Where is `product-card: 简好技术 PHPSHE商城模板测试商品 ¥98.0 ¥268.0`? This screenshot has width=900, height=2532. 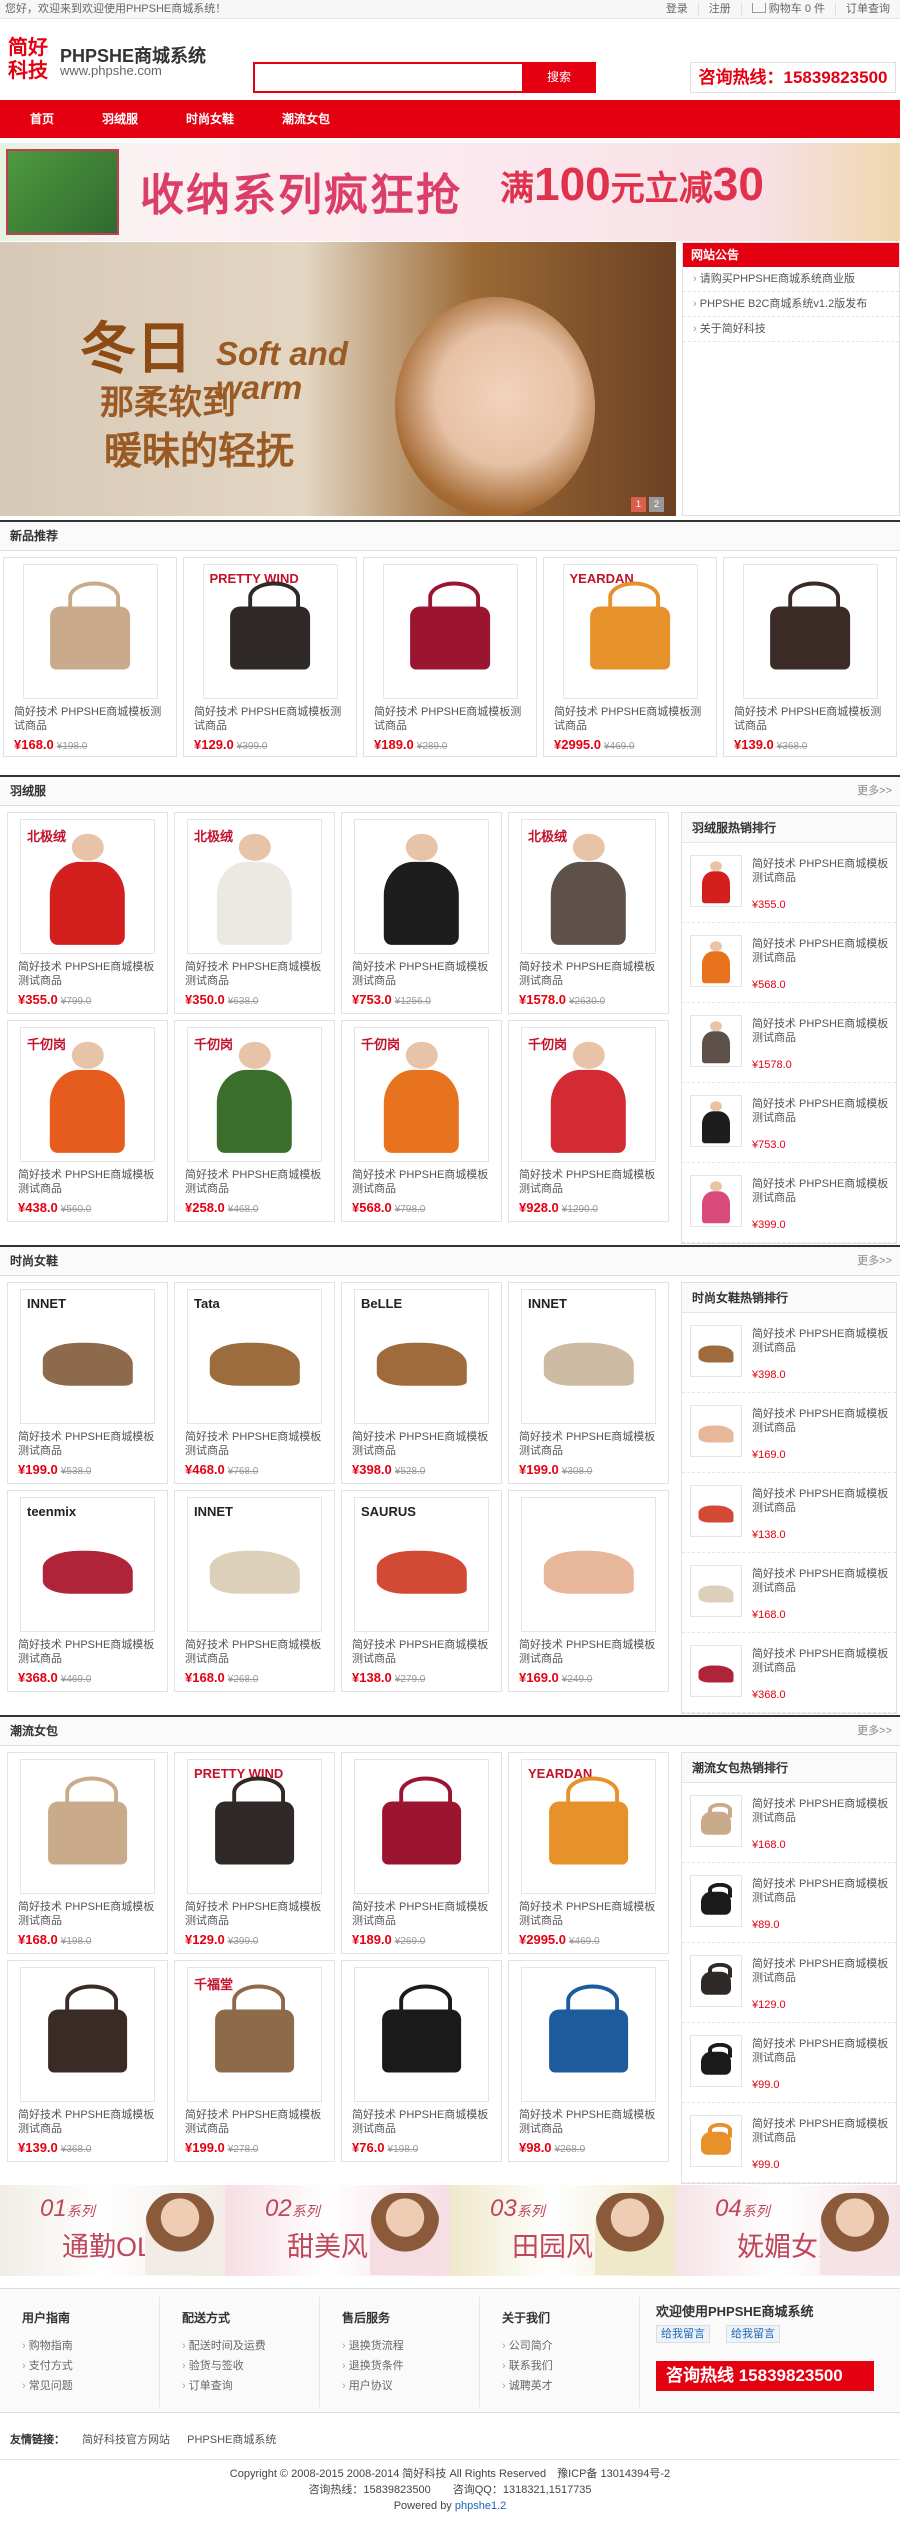
product-card: 简好技术 PHPSHE商城模板测试商品 ¥98.0 ¥268.0 is located at coordinates (588, 2061).